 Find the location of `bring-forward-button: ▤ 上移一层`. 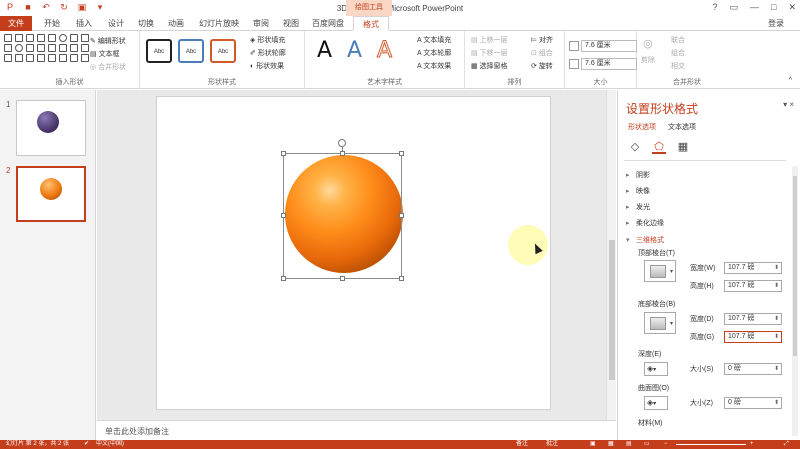

bring-forward-button: ▤ 上移一层 is located at coordinates (489, 40).